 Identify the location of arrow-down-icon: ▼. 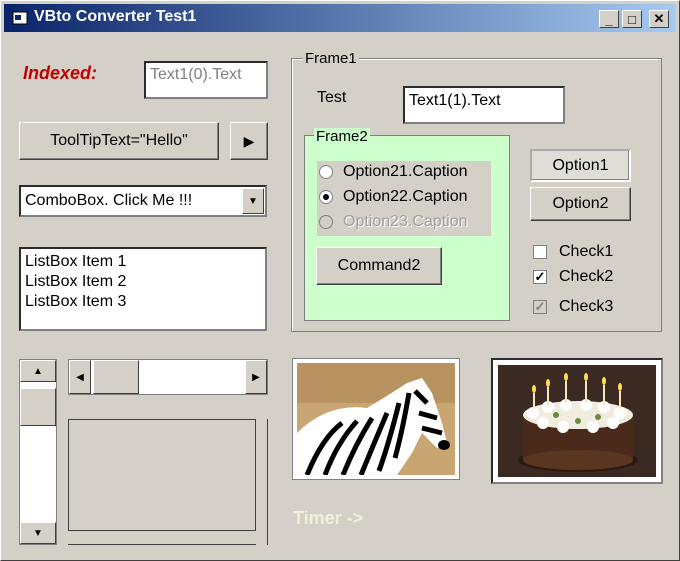
(38, 533).